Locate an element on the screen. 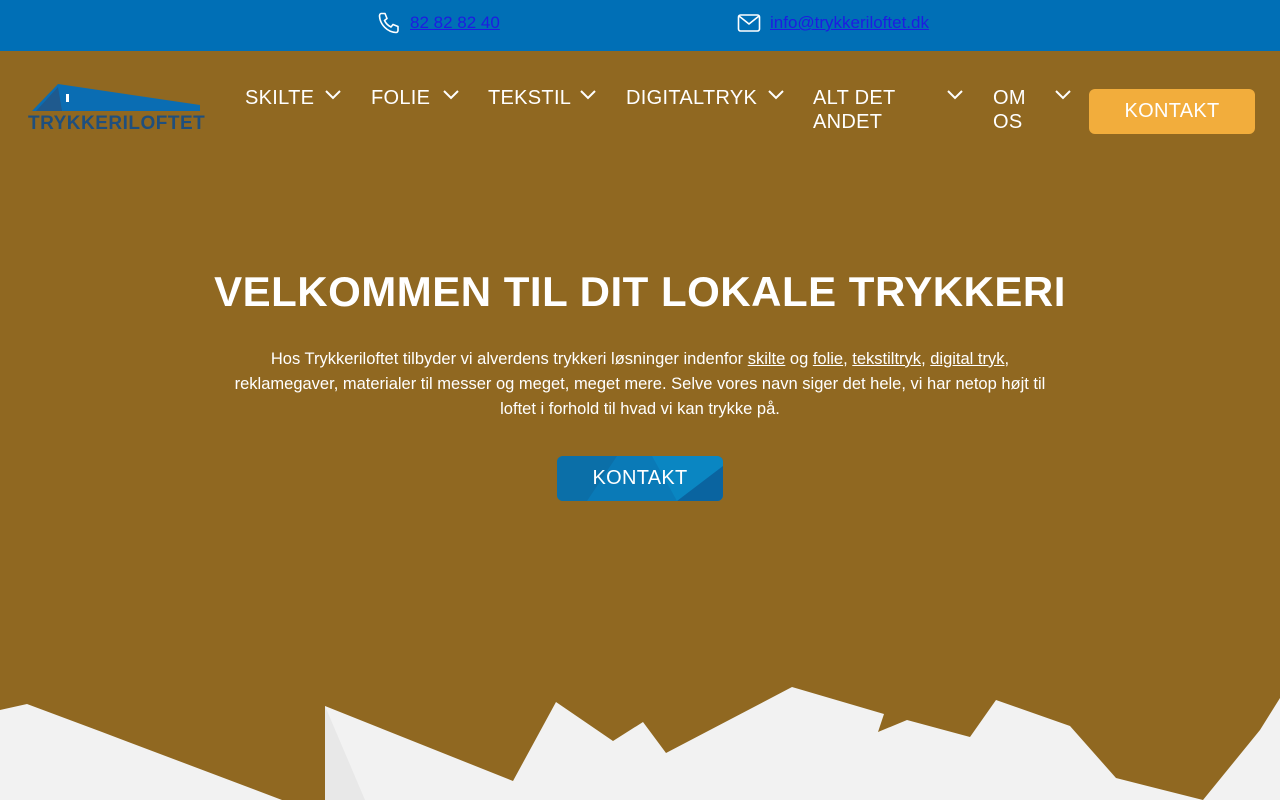 This screenshot has height=800, width=1280. mountain-silhouette is located at coordinates (640, 743).